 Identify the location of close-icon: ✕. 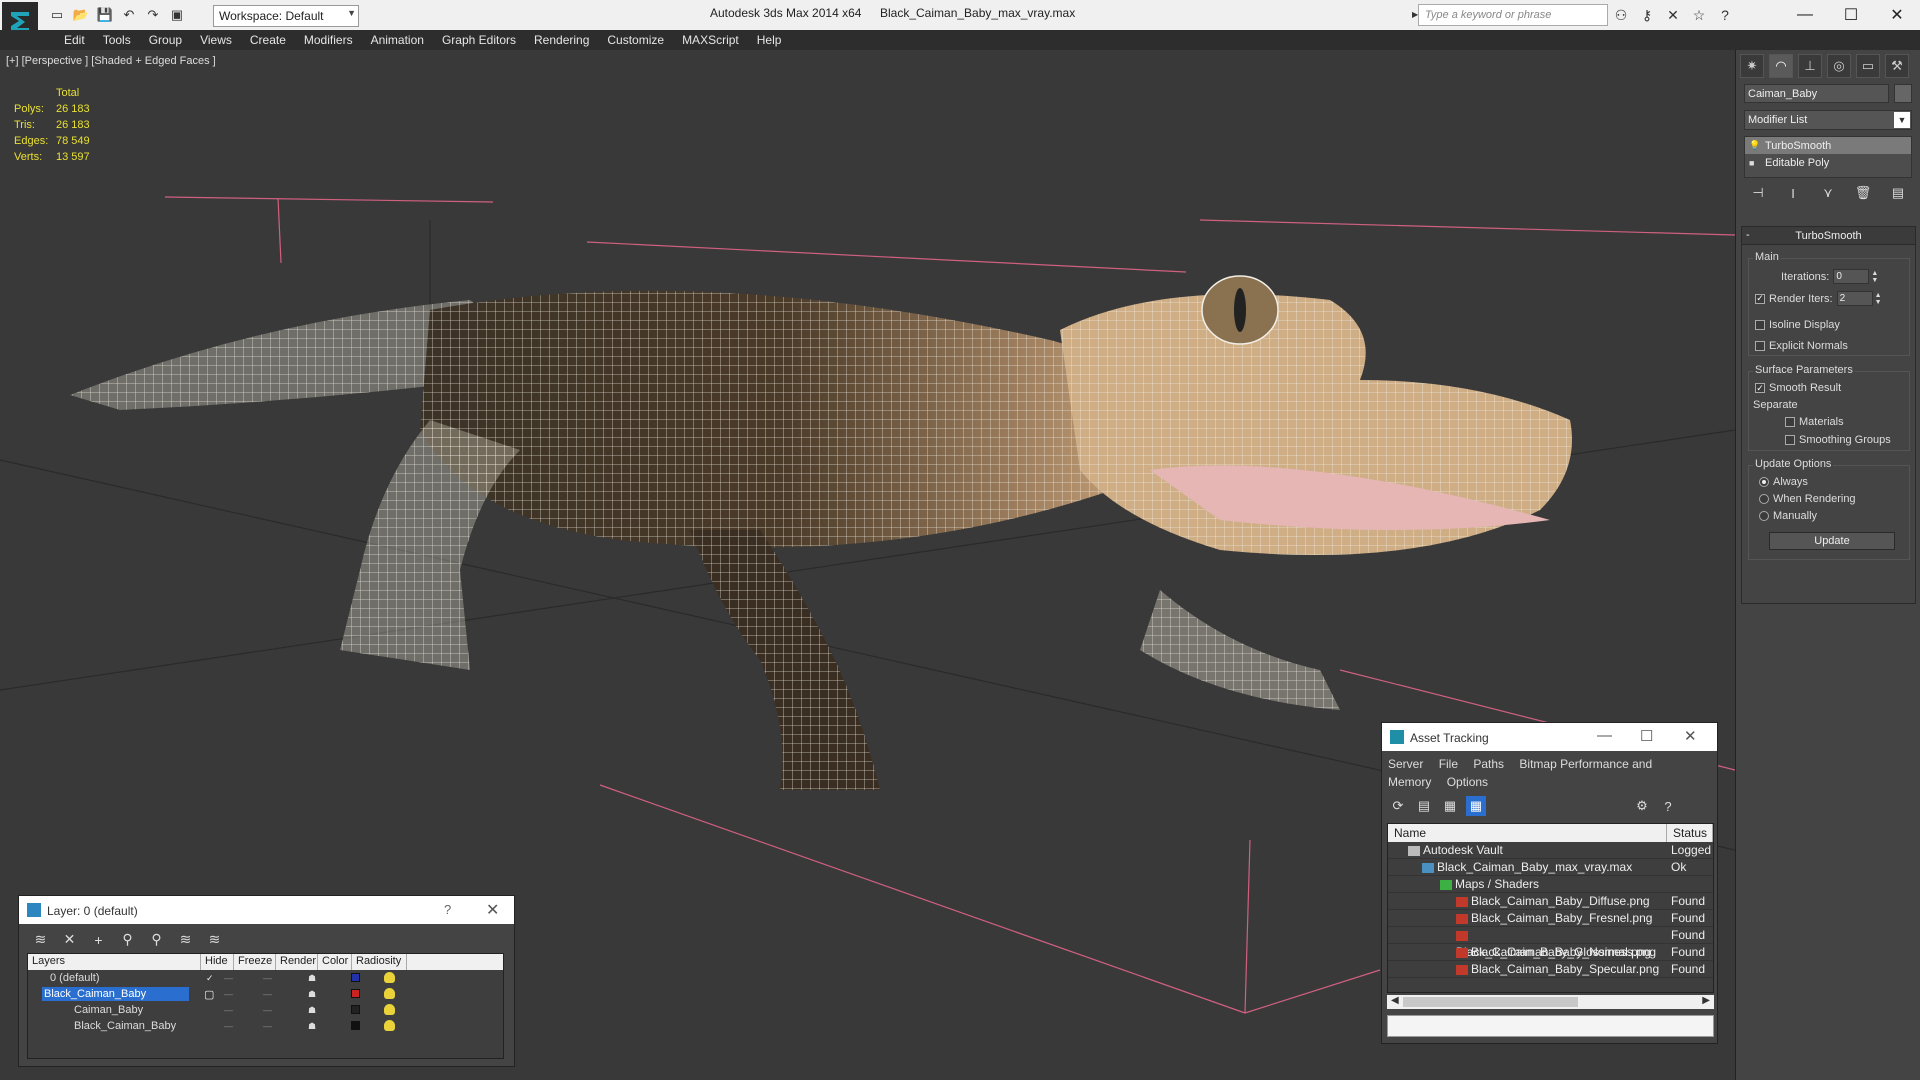
(492, 910).